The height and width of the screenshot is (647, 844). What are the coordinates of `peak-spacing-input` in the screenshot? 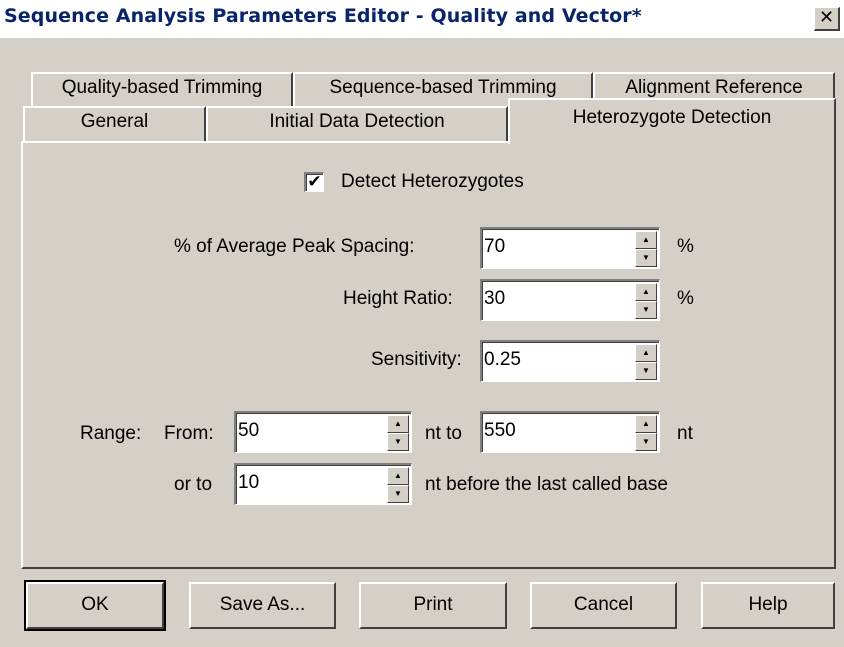 It's located at (559, 247).